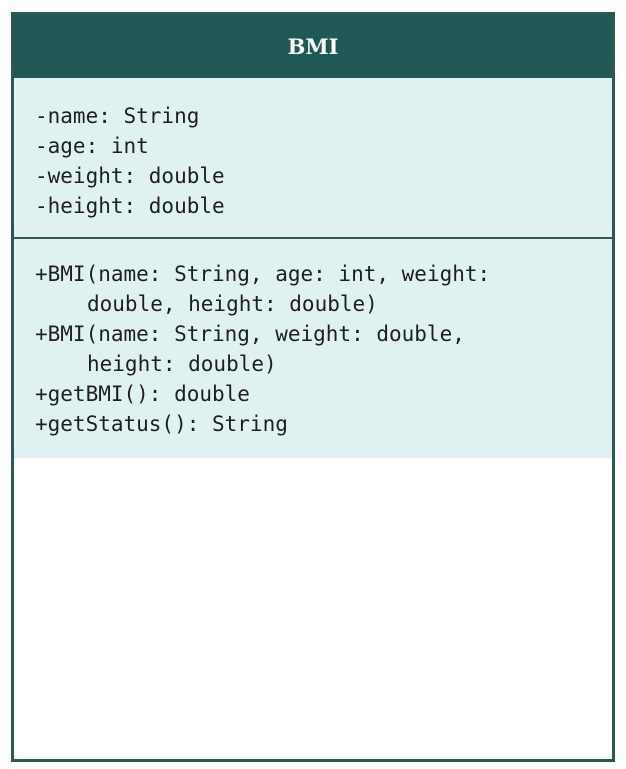 The width and height of the screenshot is (626, 769). Describe the element at coordinates (232, 304) in the screenshot. I see `operation-constructor-full-continued: double, height: double)` at that location.